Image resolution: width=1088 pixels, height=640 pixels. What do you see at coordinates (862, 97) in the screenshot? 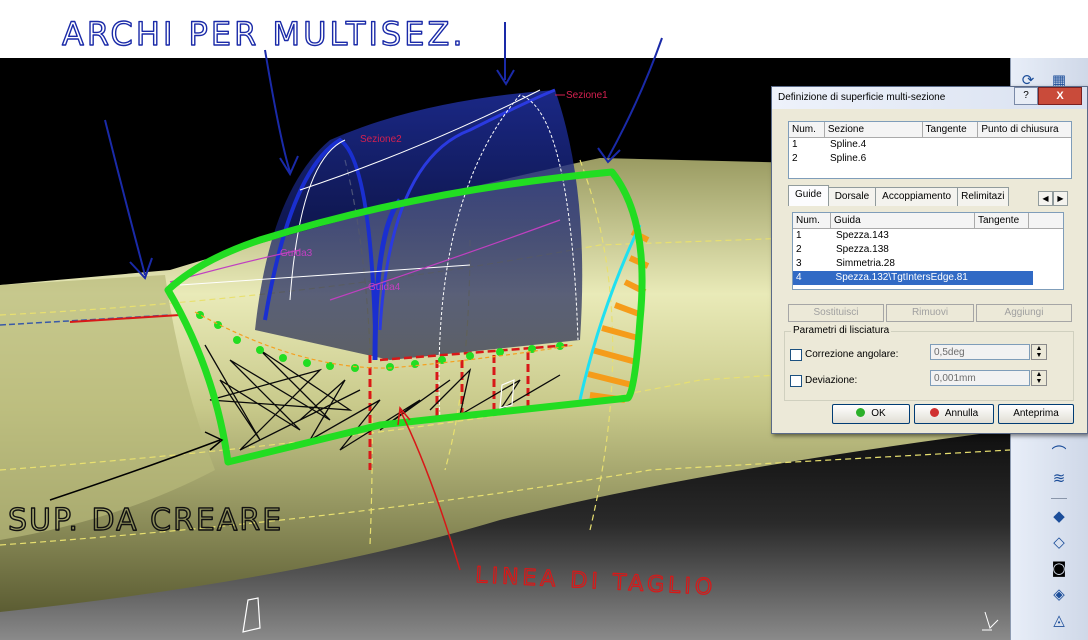
I see `dialog-title: Definizione di superficie multi-sezione` at bounding box center [862, 97].